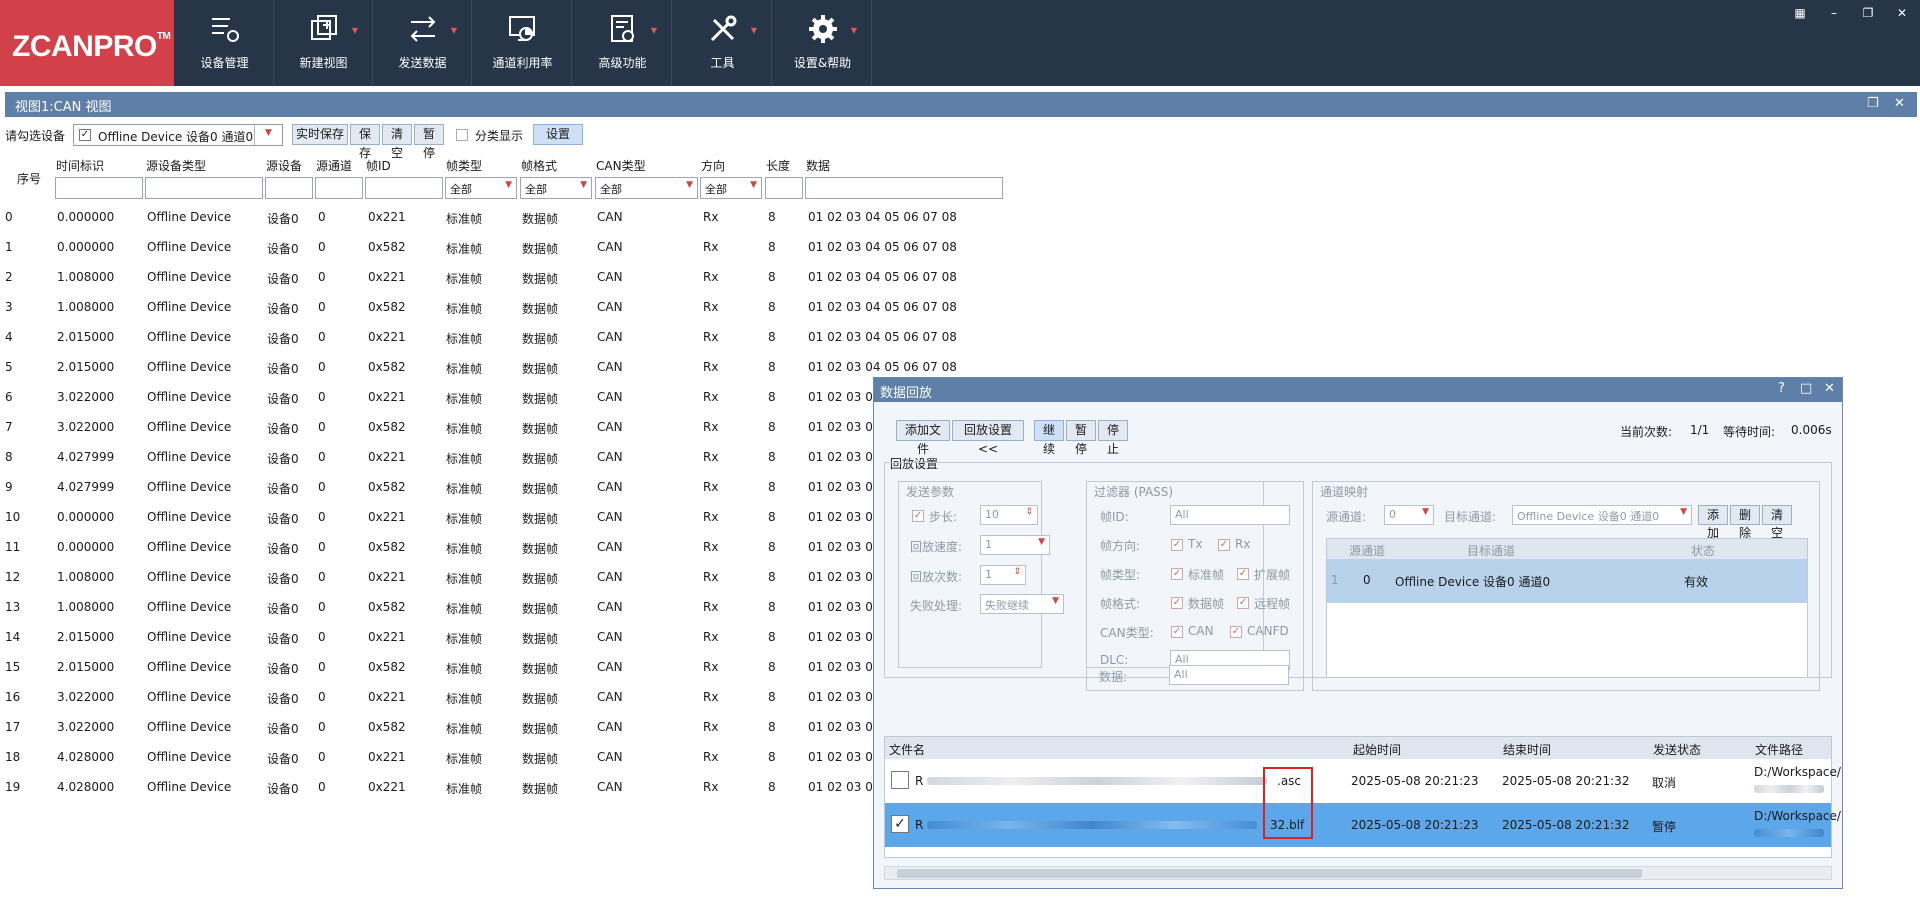 Image resolution: width=1920 pixels, height=922 pixels. I want to click on step-checkbox: ✓, so click(918, 516).